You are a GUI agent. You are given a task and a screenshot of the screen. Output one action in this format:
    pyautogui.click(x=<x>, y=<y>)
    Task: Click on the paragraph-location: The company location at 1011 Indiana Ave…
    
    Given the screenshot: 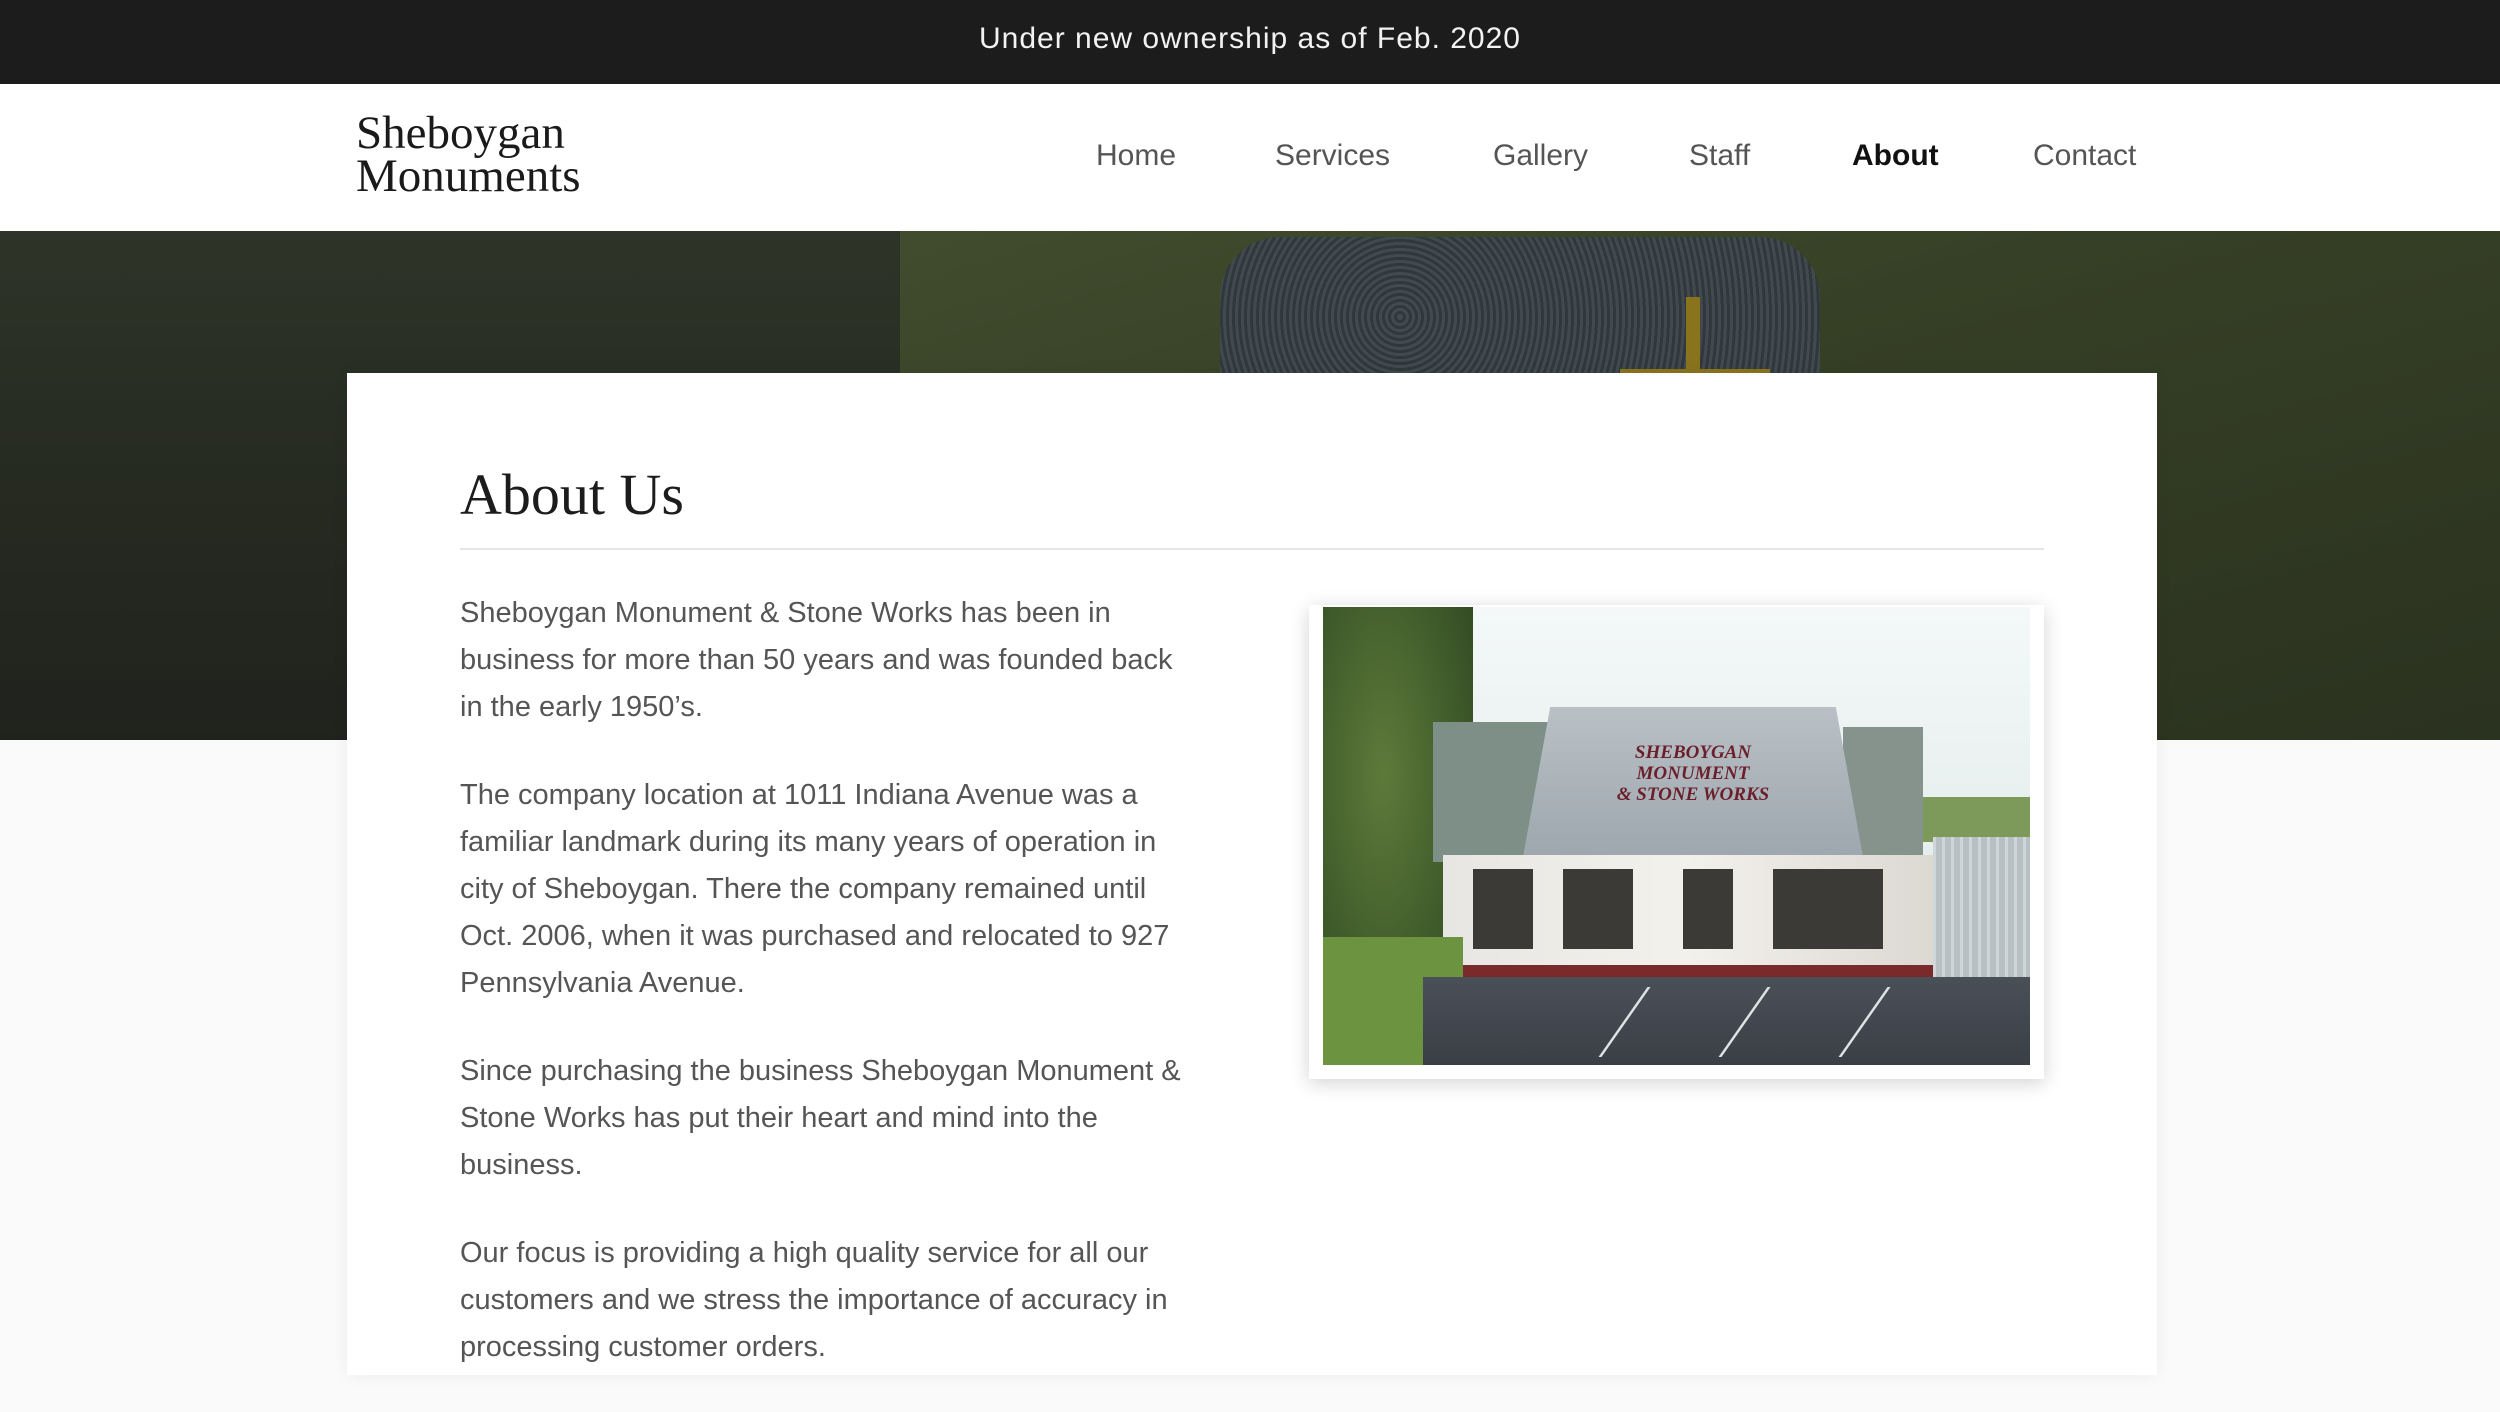 What is the action you would take?
    pyautogui.click(x=815, y=889)
    